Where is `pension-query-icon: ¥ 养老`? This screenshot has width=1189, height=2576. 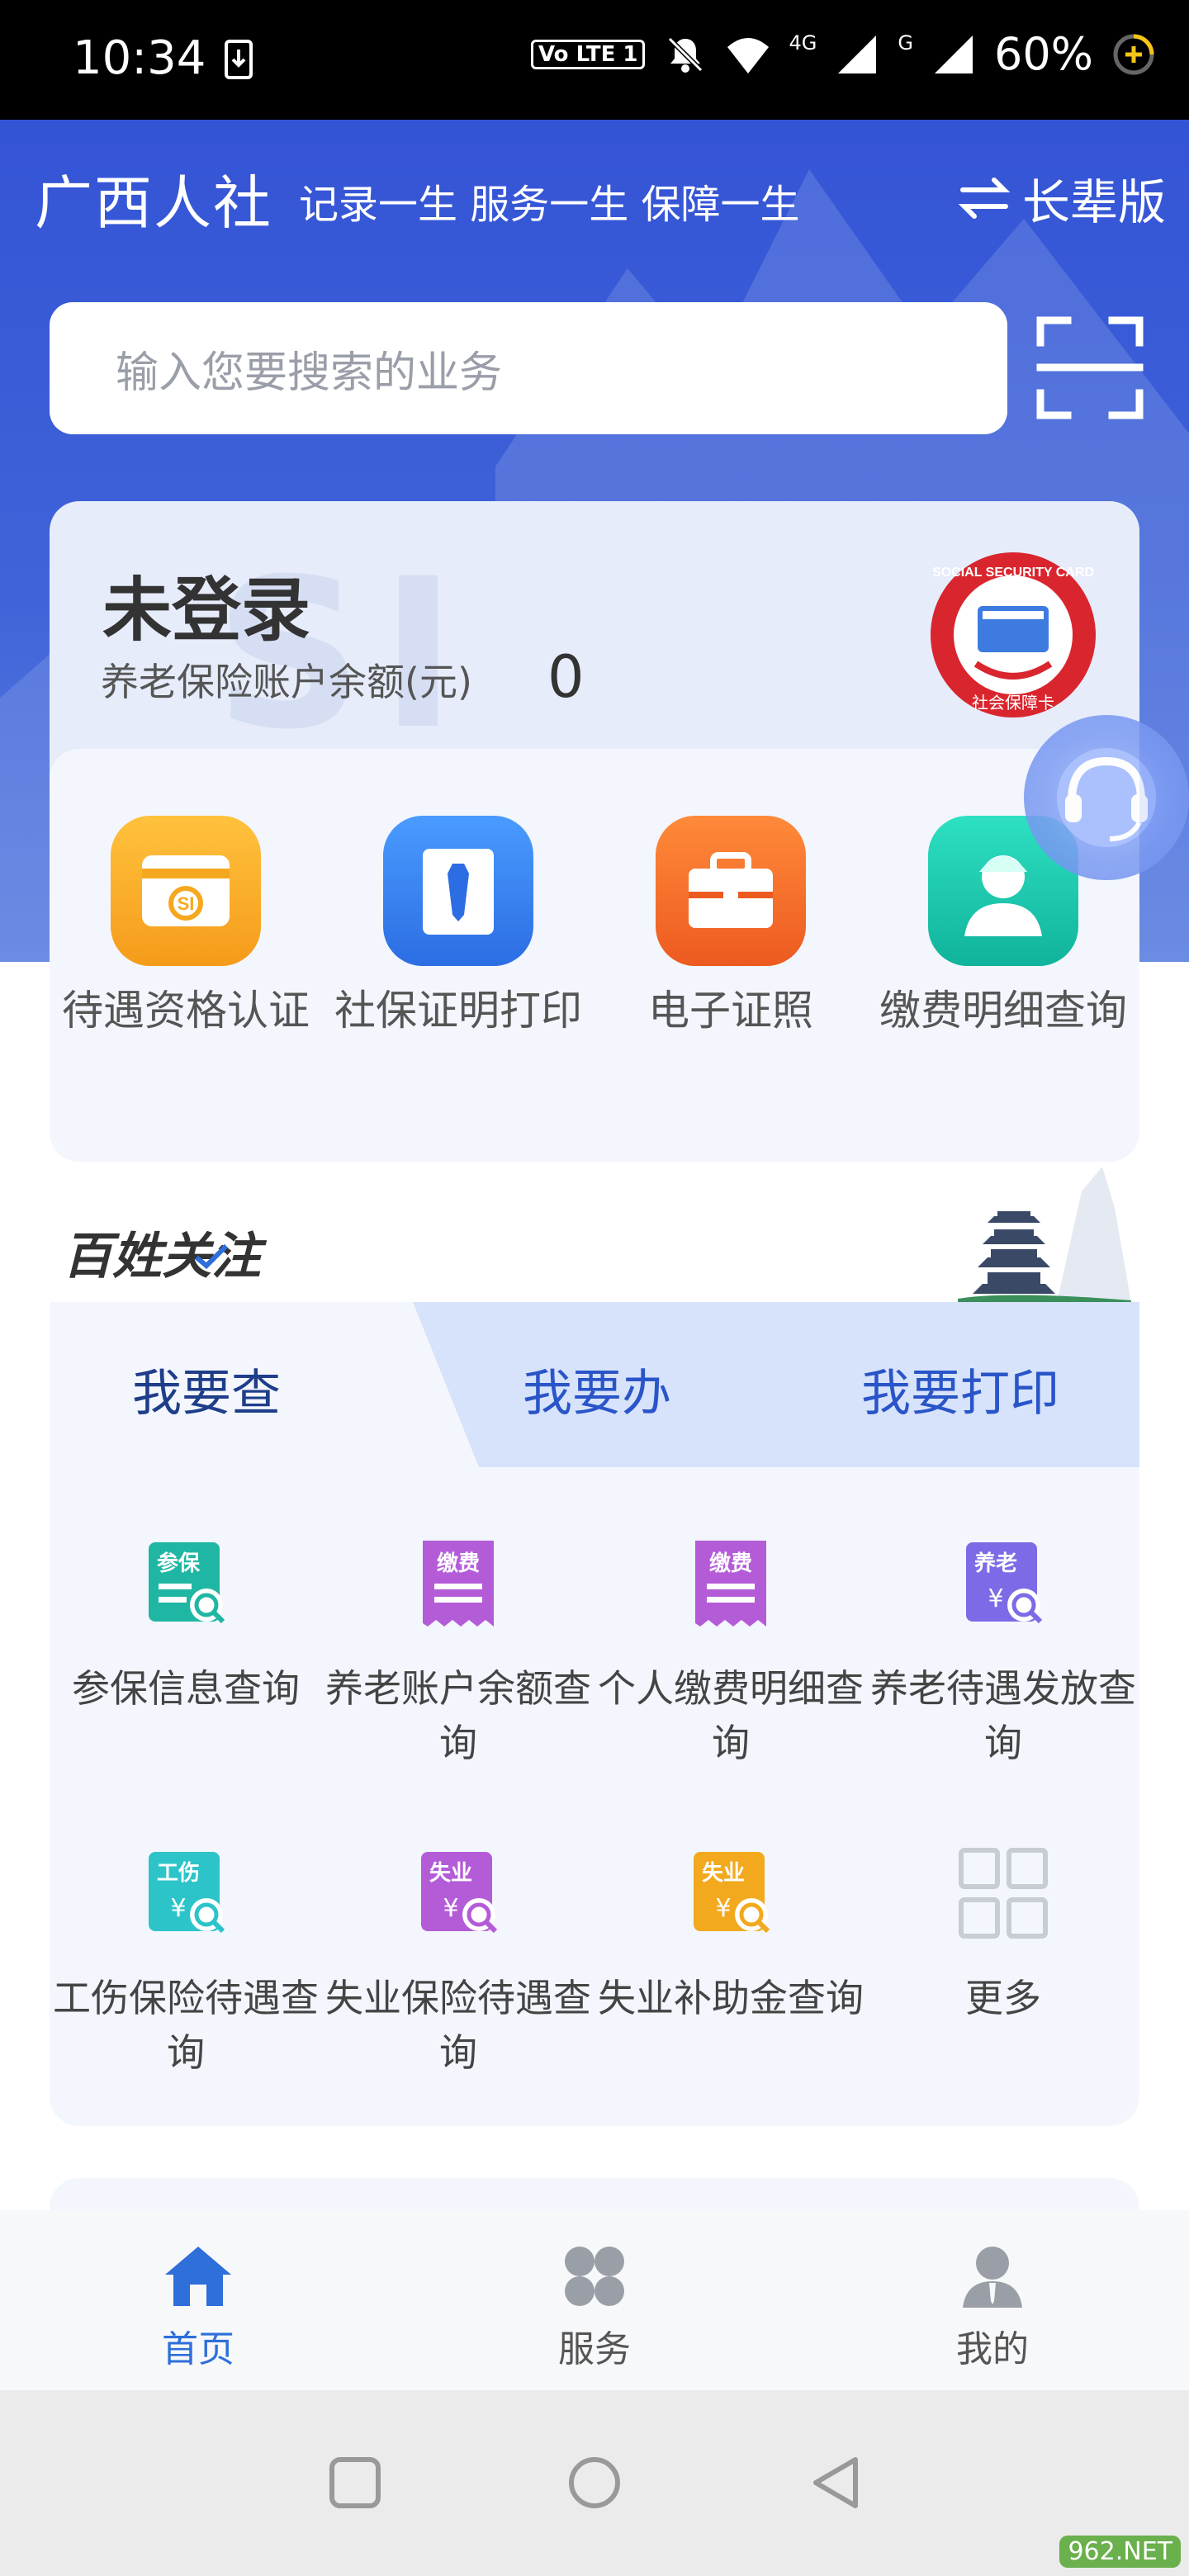
pension-query-icon: ¥ 养老 is located at coordinates (1003, 1585).